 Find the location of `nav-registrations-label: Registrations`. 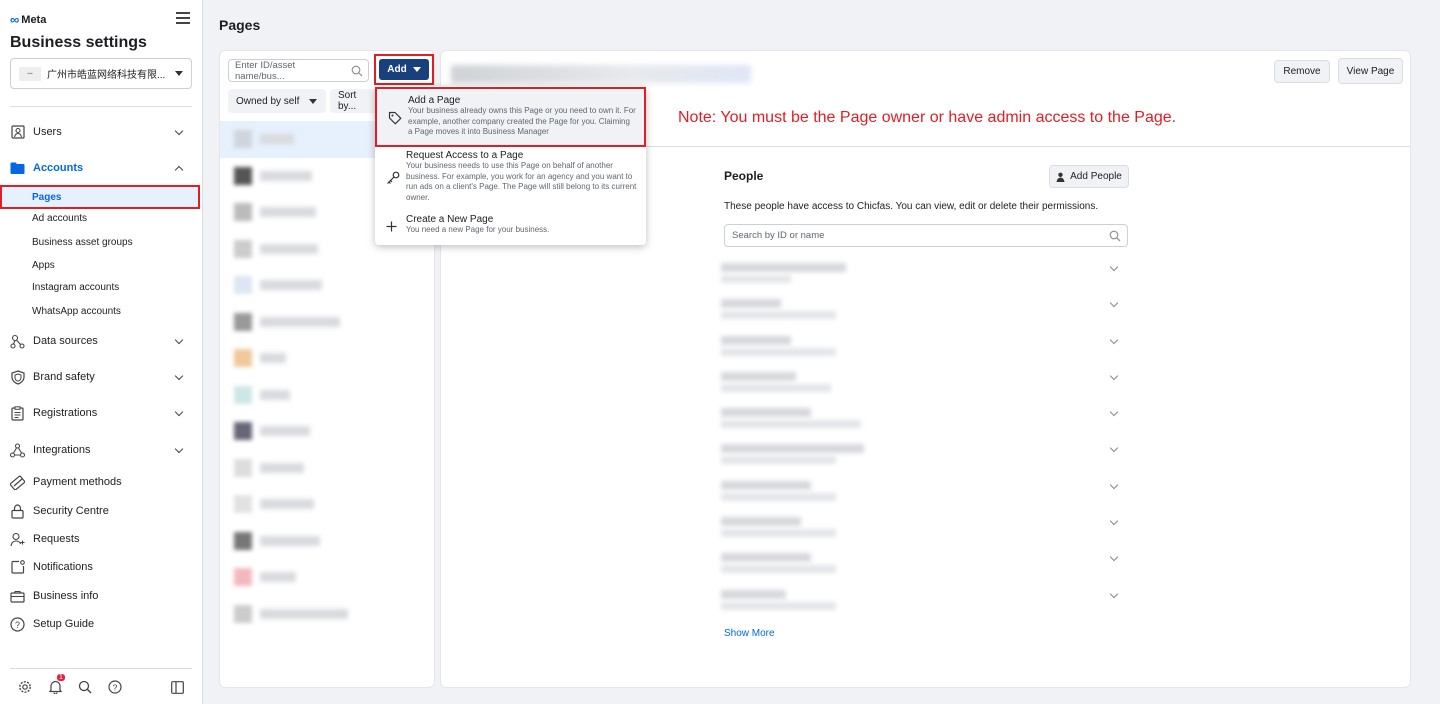

nav-registrations-label: Registrations is located at coordinates (65, 413).